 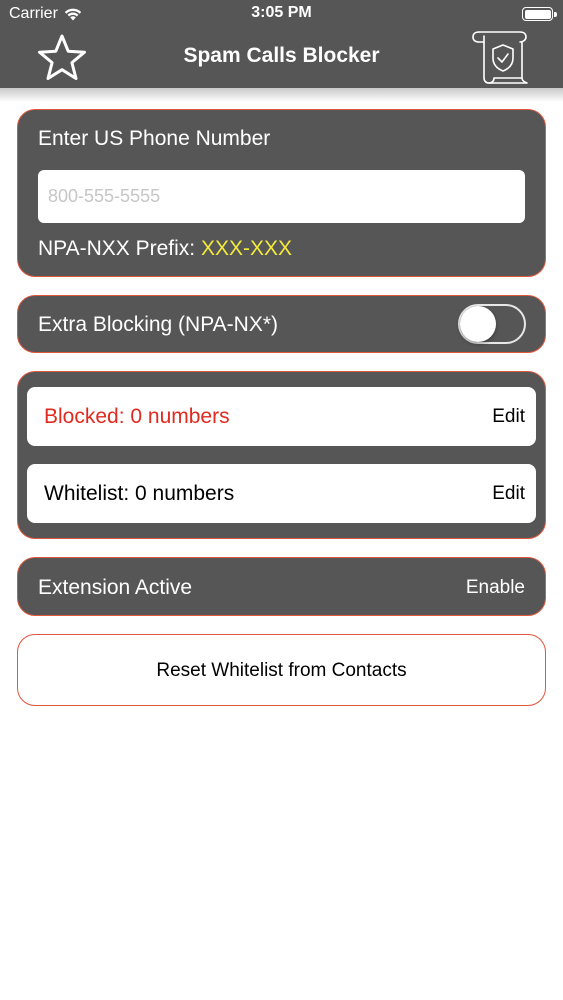 I want to click on prefix-line: NPA-NXX Prefix: XXX-XXX, so click(x=165, y=249).